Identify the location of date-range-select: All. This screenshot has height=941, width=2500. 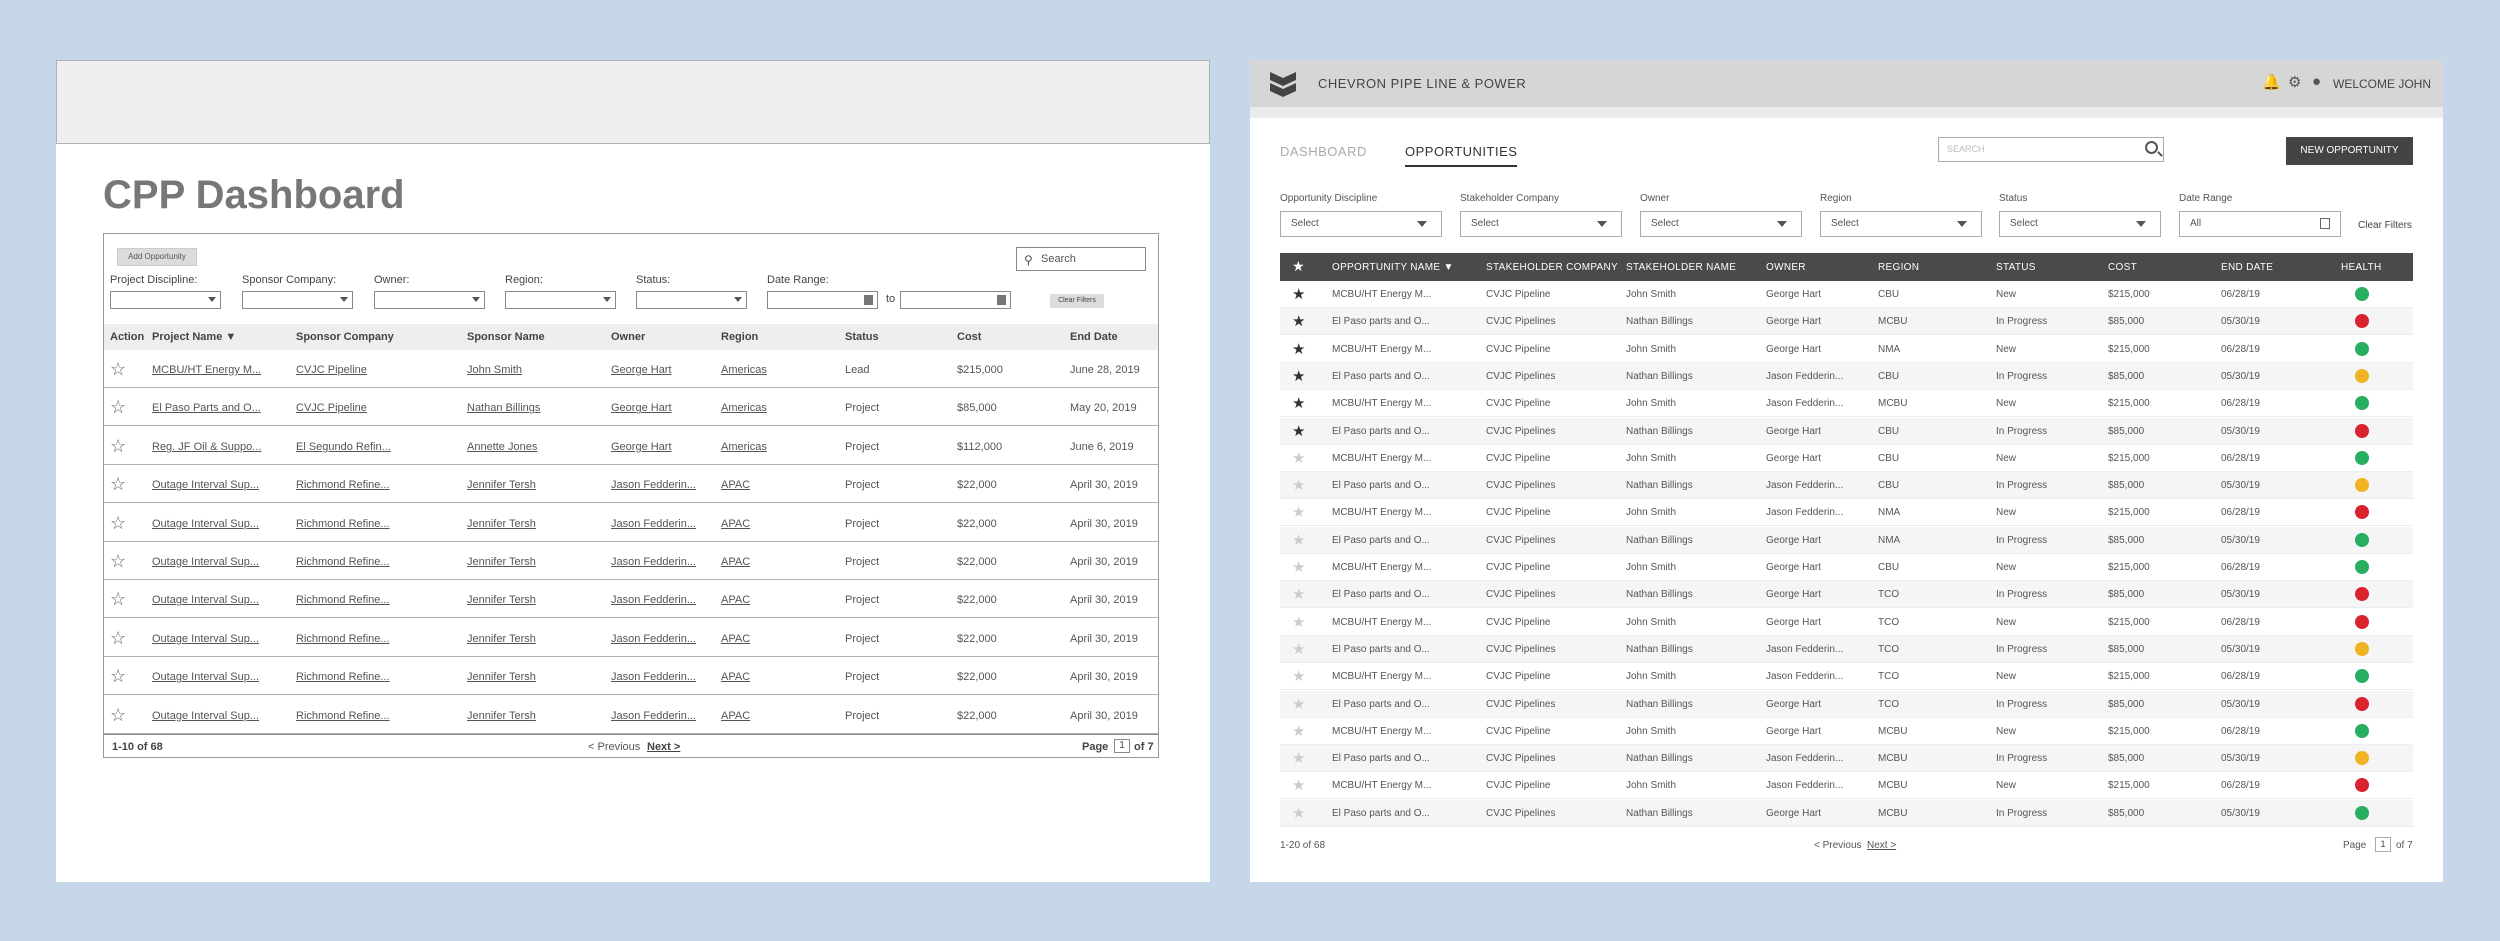
(2260, 224).